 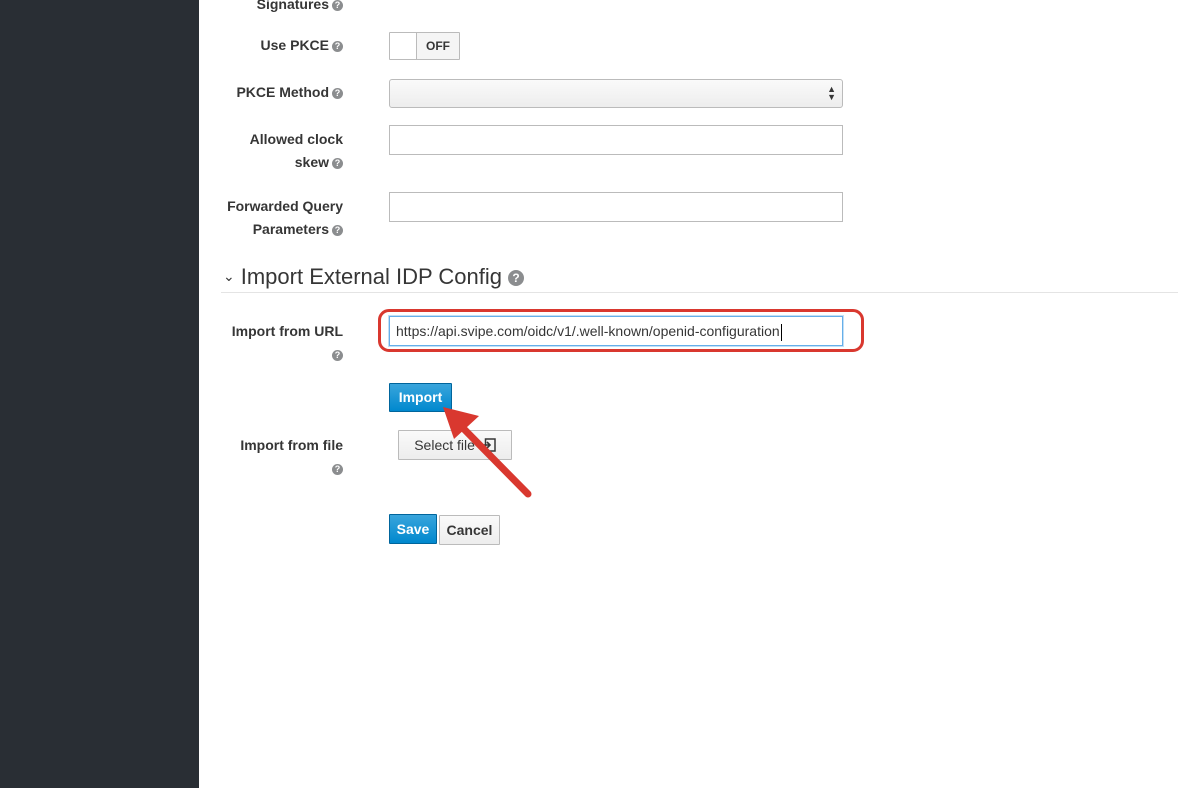 I want to click on cancel-button: Cancel, so click(x=469, y=530).